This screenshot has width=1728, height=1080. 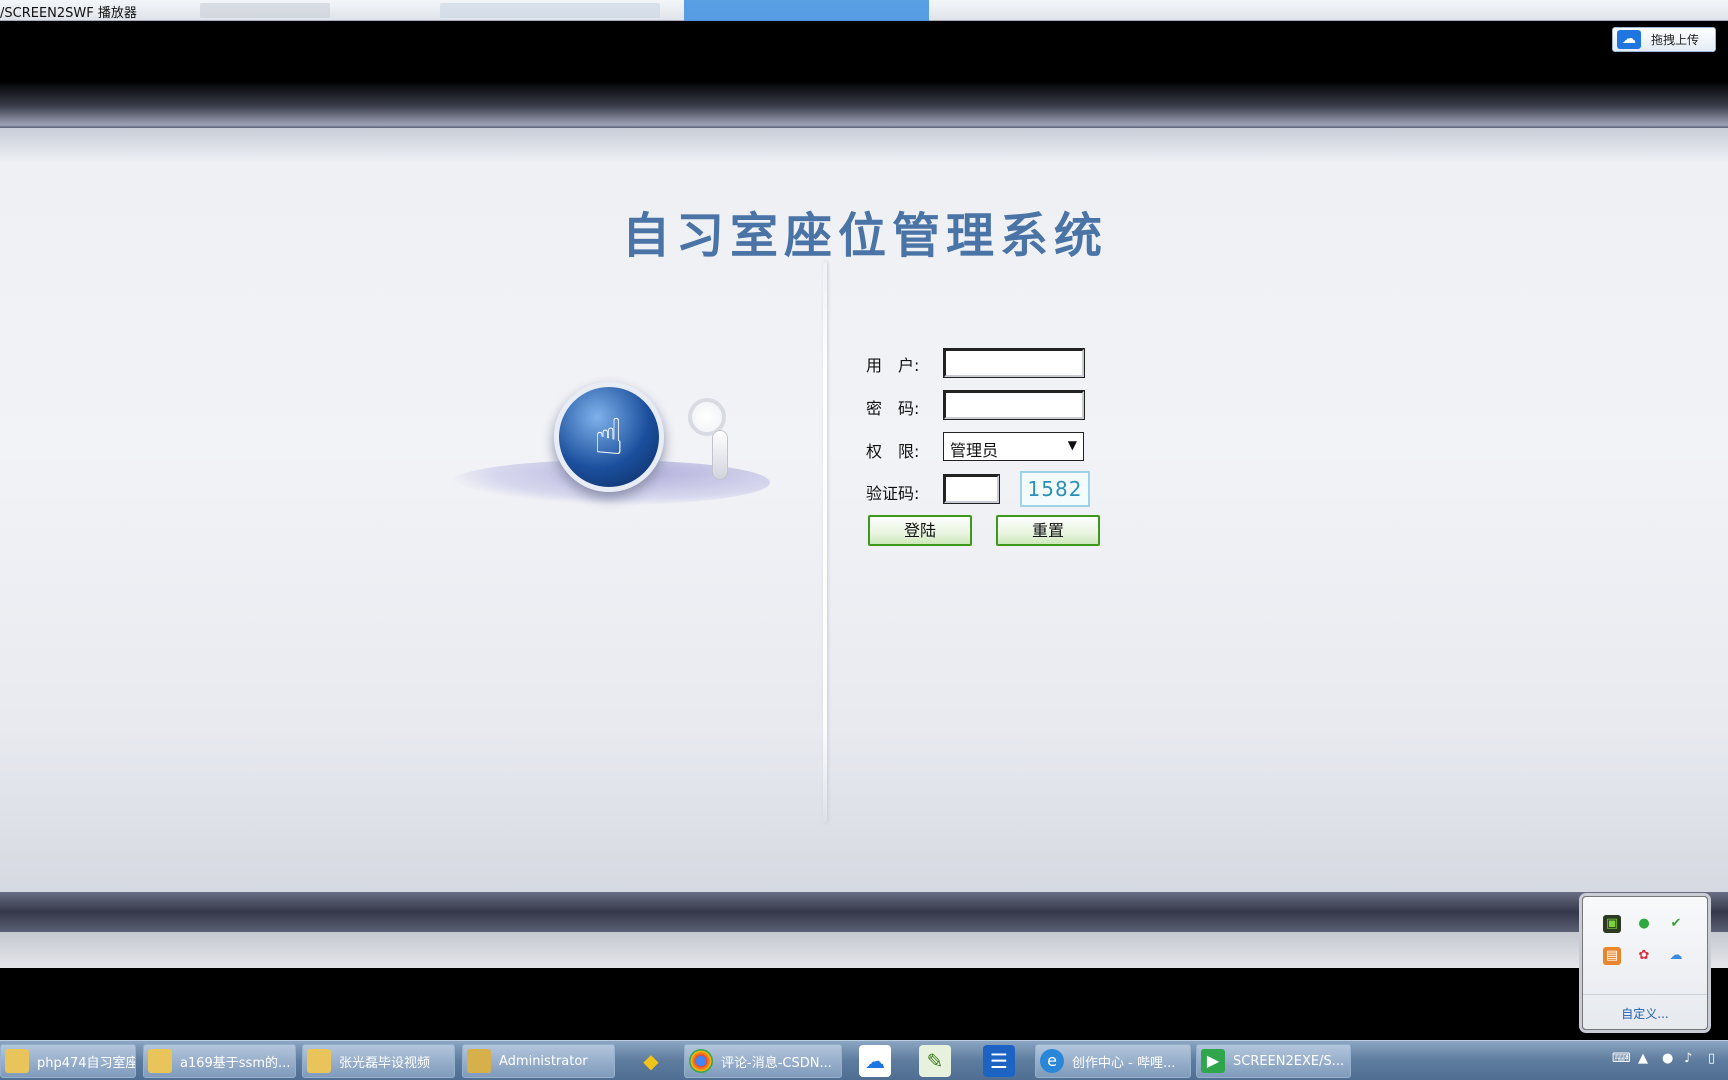 I want to click on reset-button: 重置, so click(x=1048, y=530).